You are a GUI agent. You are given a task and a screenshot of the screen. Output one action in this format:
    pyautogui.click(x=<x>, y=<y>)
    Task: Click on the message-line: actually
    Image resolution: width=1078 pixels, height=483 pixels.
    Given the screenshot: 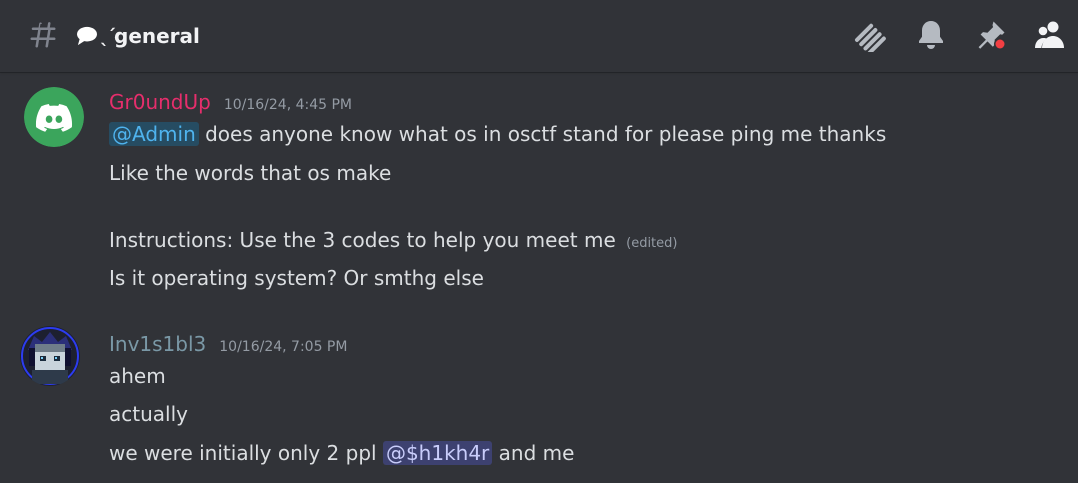 What is the action you would take?
    pyautogui.click(x=148, y=414)
    